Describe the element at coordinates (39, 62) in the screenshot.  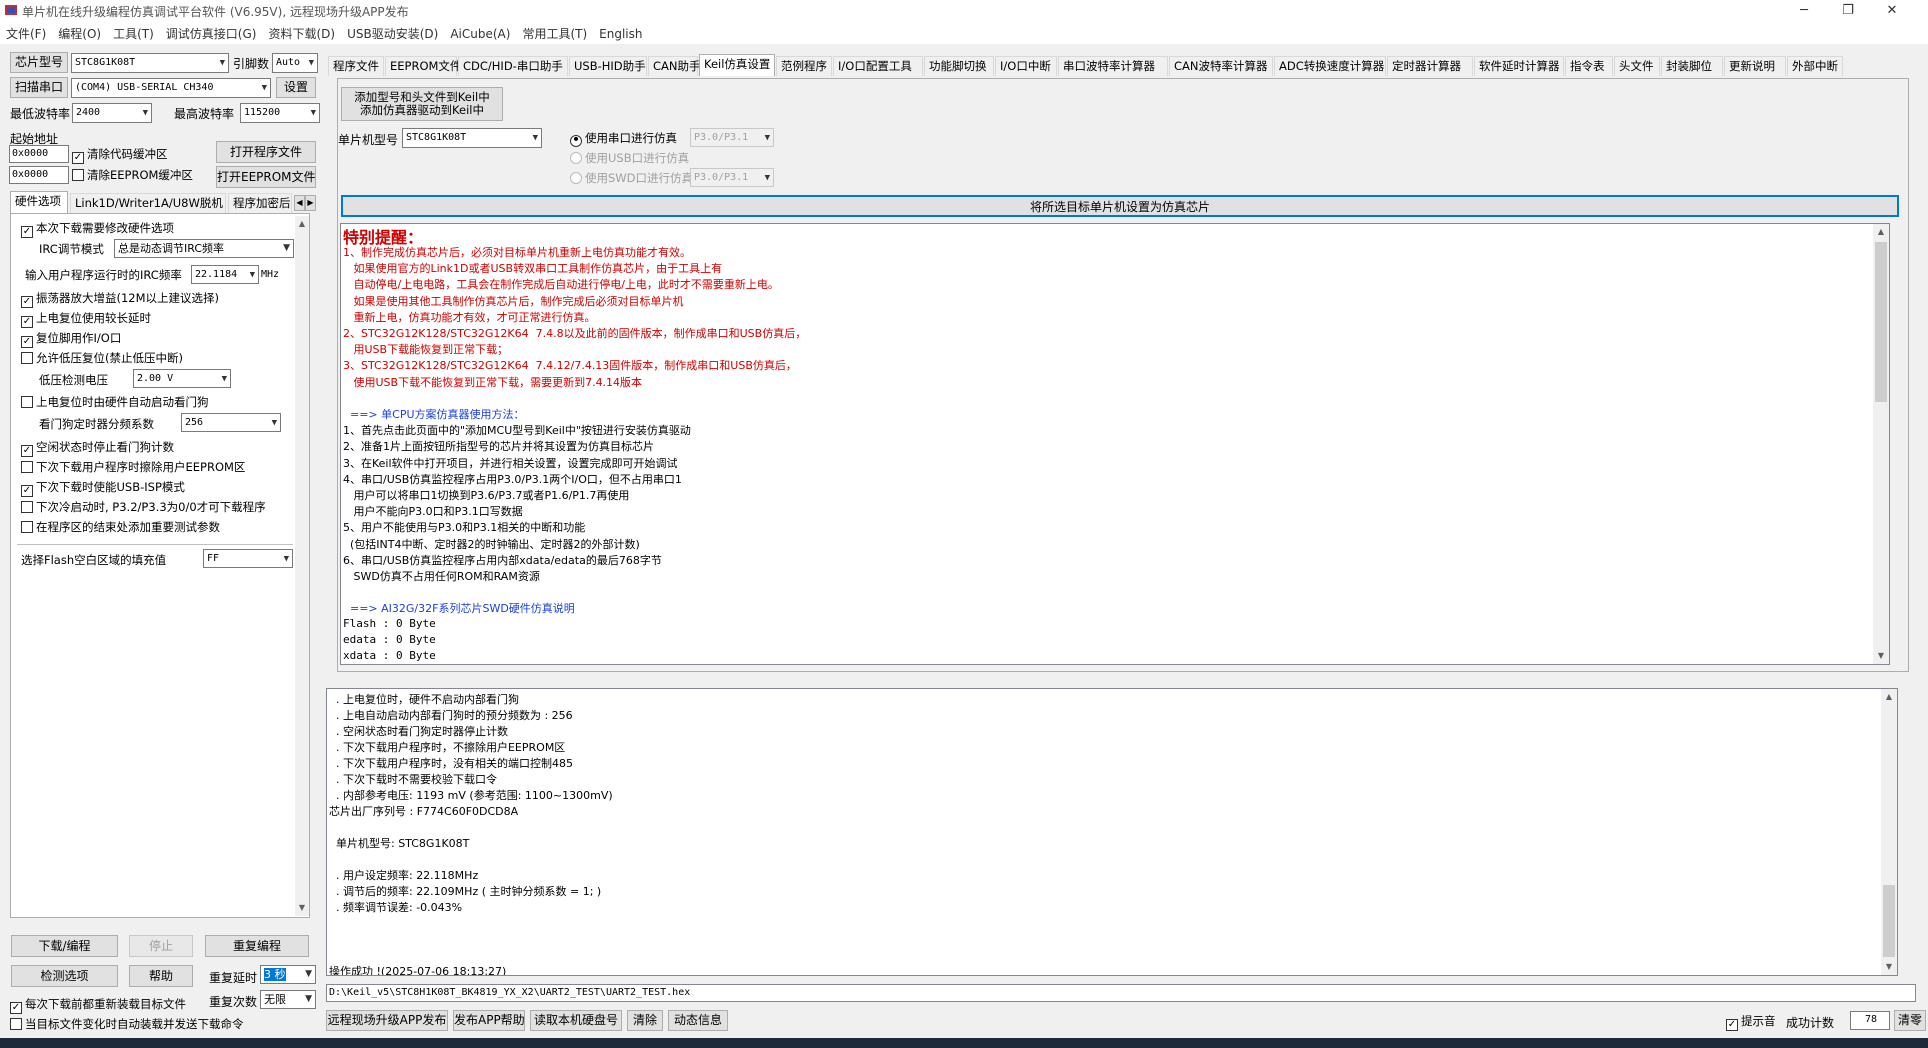
I see `chip-type-button: 芯片型号` at that location.